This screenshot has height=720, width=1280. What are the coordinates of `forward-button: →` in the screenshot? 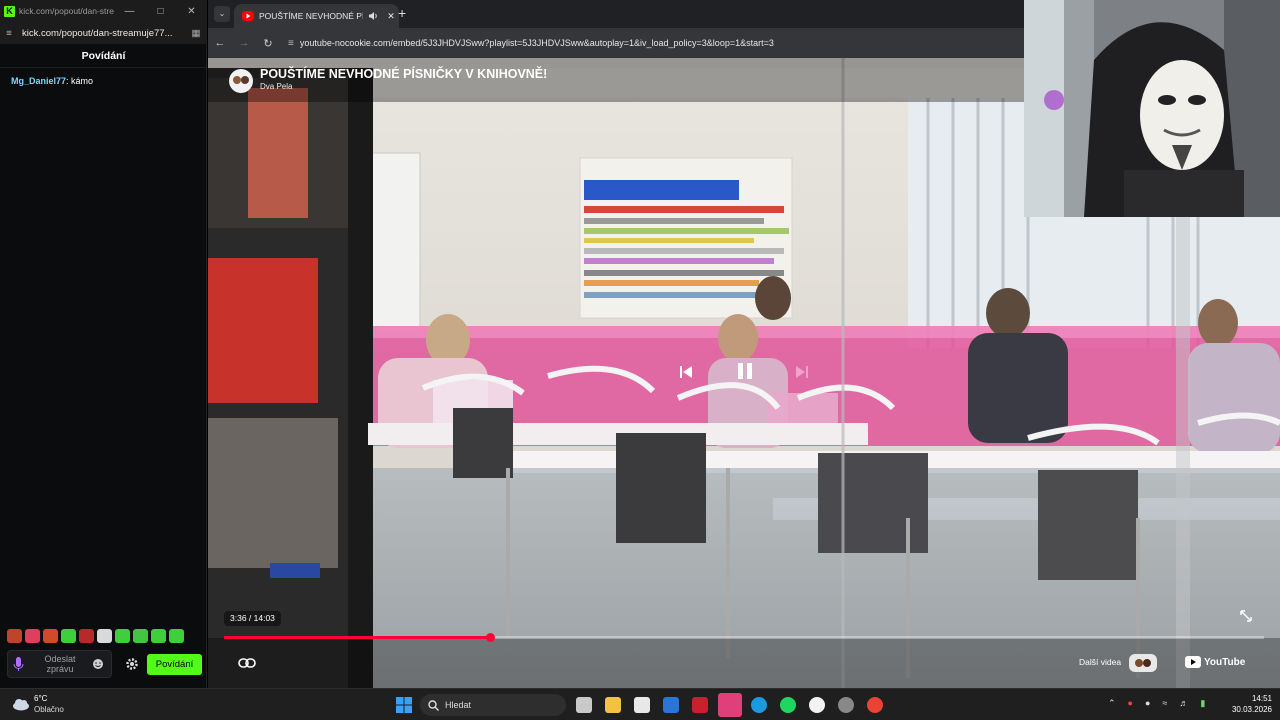 It's located at (244, 43).